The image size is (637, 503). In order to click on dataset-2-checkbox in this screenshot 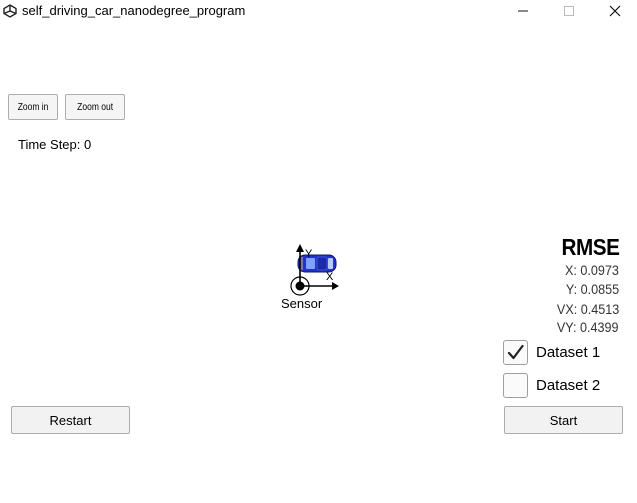, I will do `click(515, 385)`.